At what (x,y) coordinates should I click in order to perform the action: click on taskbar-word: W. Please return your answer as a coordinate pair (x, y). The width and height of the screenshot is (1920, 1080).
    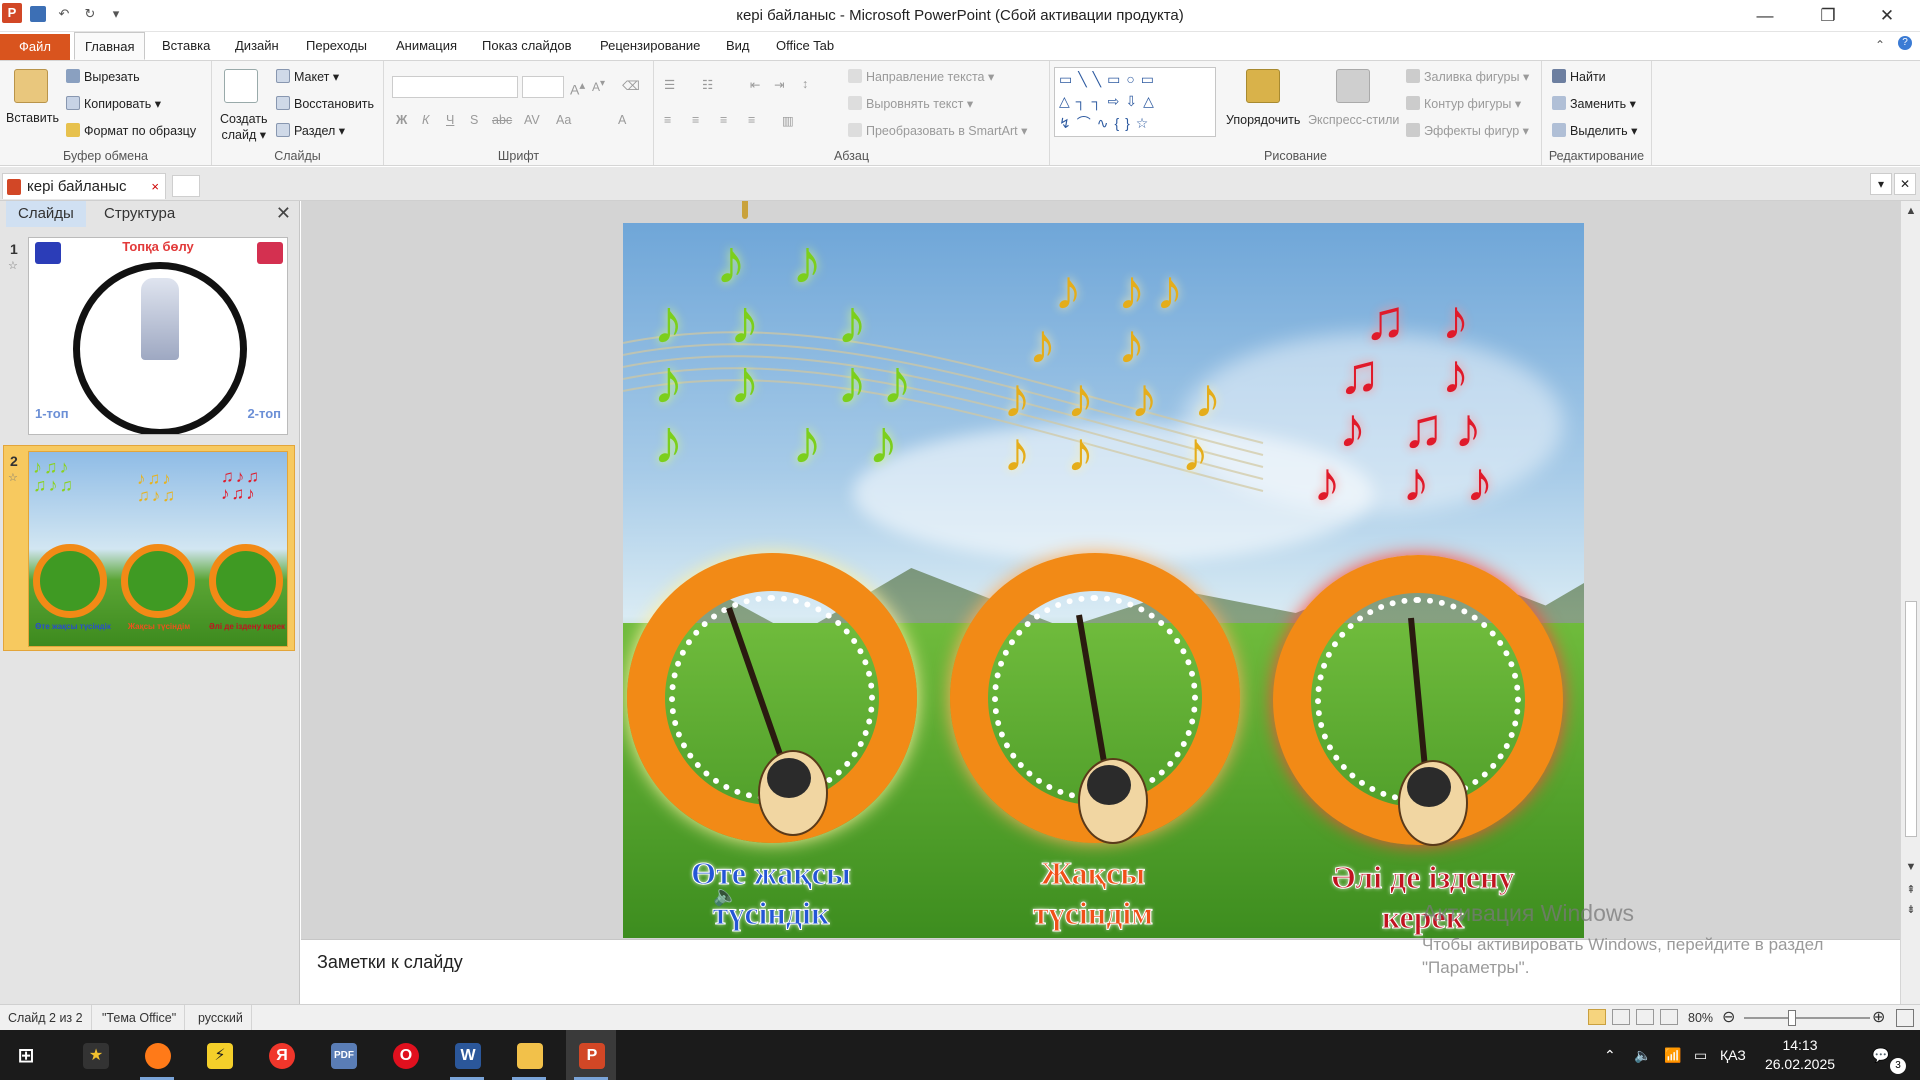
    Looking at the image, I should click on (467, 1055).